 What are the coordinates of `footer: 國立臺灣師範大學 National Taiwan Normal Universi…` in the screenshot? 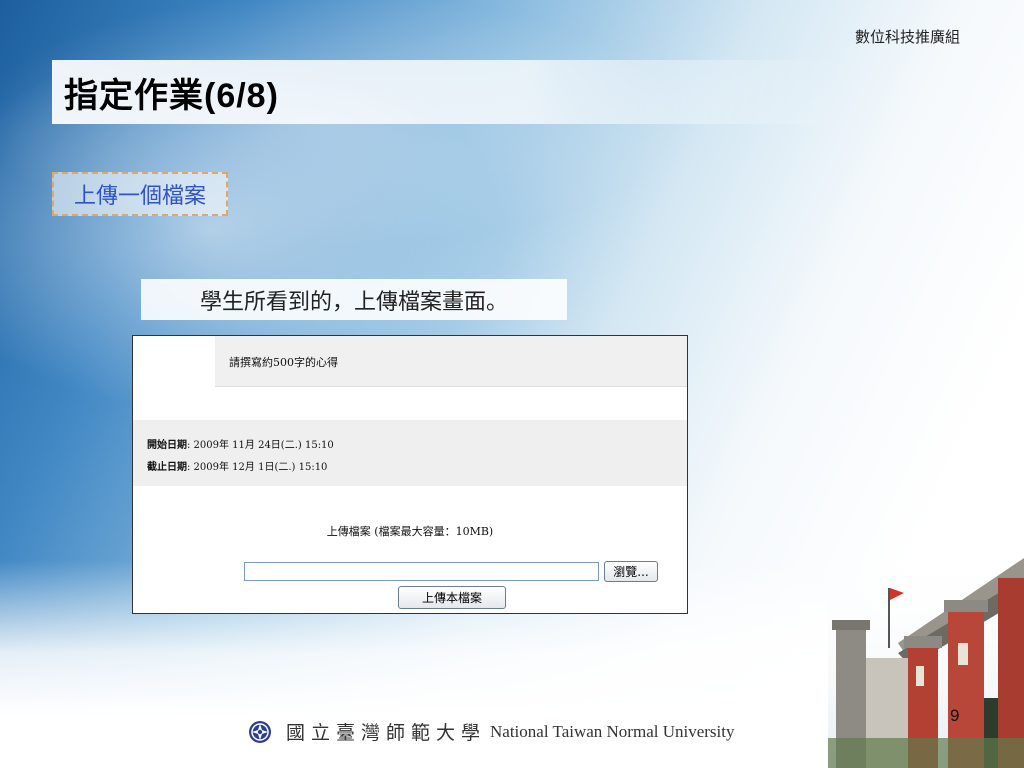 It's located at (491, 731).